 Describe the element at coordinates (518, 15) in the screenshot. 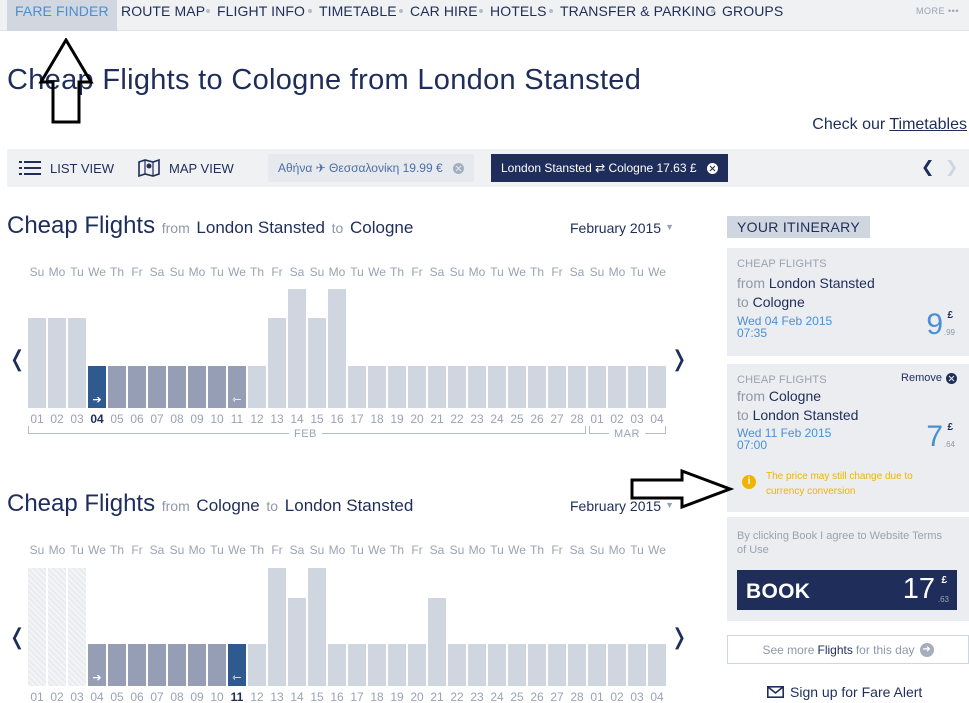

I see `nav-hotels: HOTELS` at that location.